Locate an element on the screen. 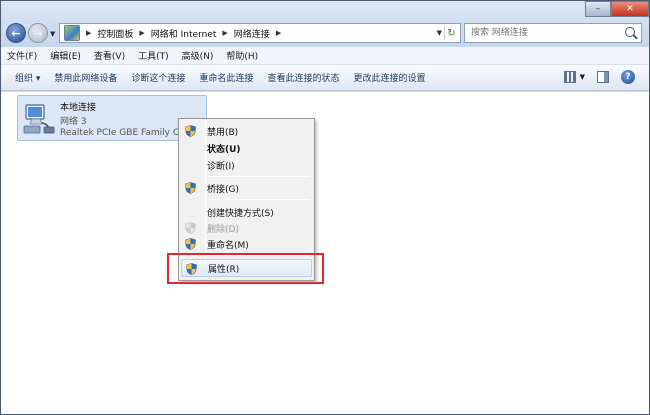 The width and height of the screenshot is (650, 415). ctx-status-label: 状态(U) is located at coordinates (224, 149).